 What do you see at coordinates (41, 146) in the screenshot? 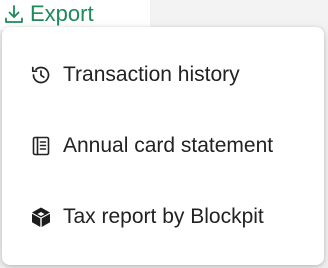
I see `document-icon` at bounding box center [41, 146].